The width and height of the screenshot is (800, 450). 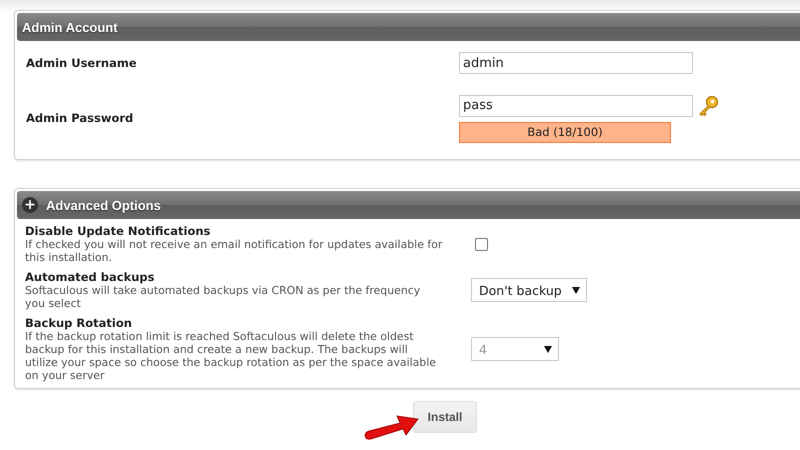 I want to click on panel-header: + Advanced Options, so click(x=408, y=205).